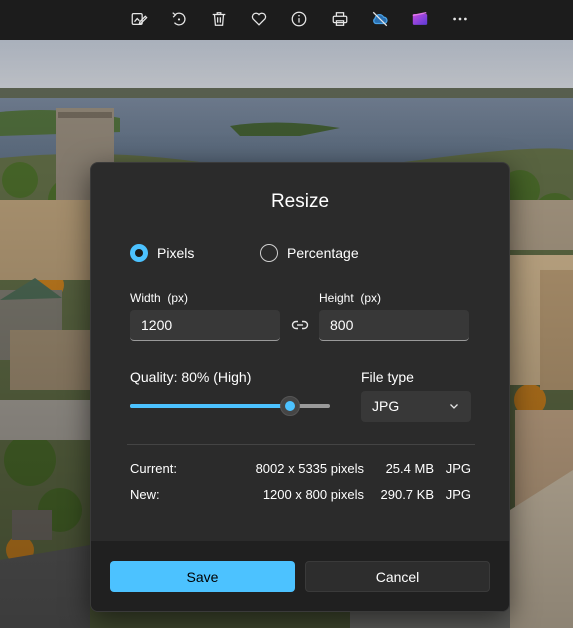  What do you see at coordinates (313, 494) in the screenshot?
I see `new-dimensions: 1200 x 800 pixels` at bounding box center [313, 494].